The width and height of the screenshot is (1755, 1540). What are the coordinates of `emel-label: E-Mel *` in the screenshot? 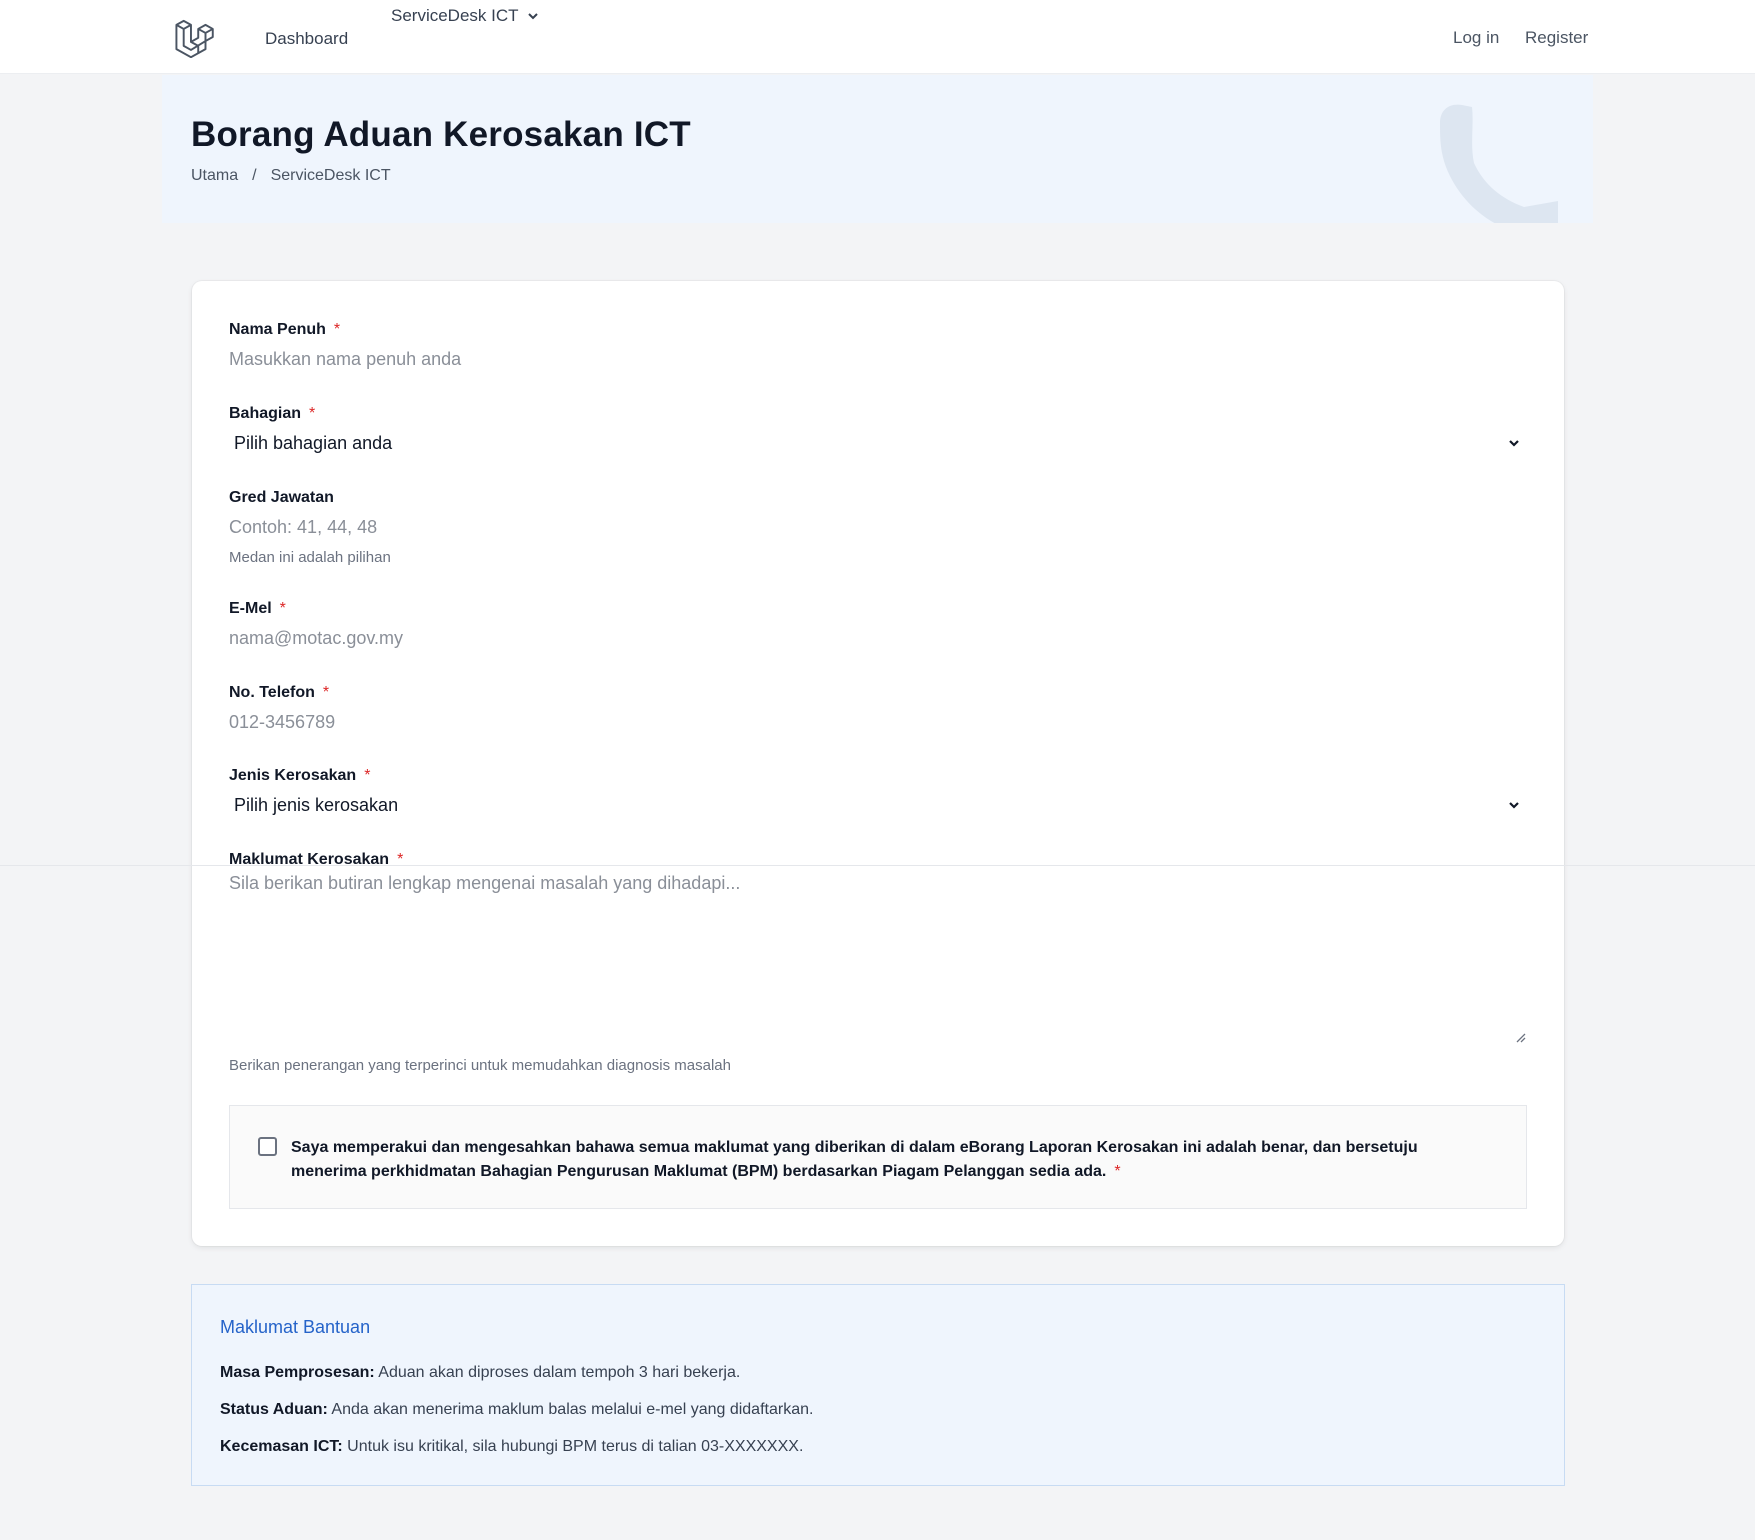 It's located at (257, 609).